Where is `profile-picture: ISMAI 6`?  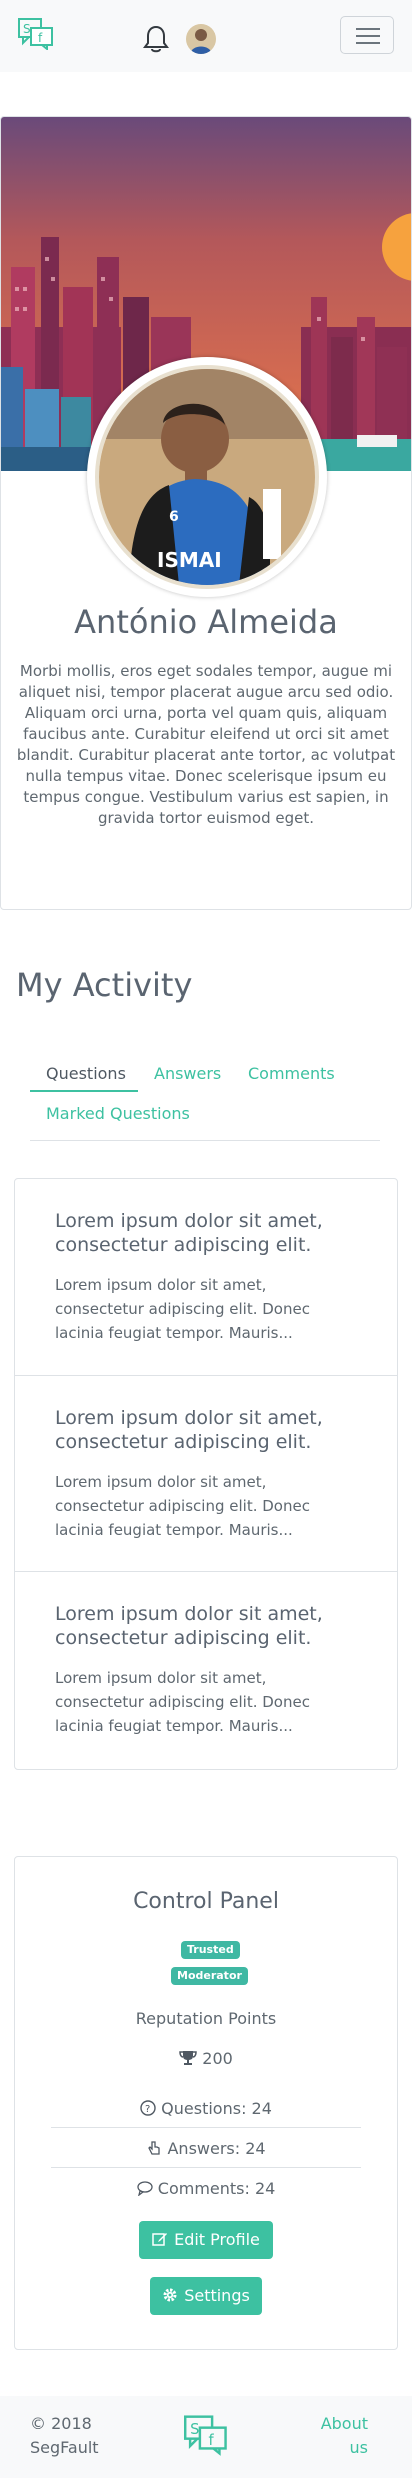 profile-picture: ISMAI 6 is located at coordinates (207, 477).